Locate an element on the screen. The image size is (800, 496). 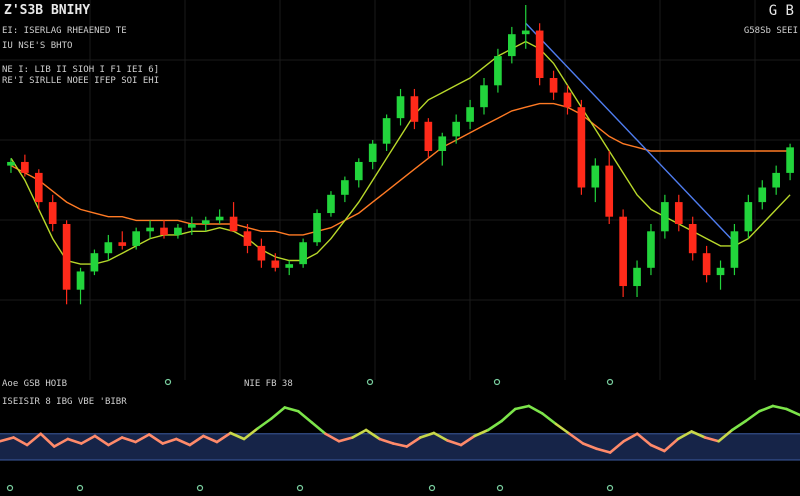
chart-title: Z'S3B BNIHY is located at coordinates (47, 10).